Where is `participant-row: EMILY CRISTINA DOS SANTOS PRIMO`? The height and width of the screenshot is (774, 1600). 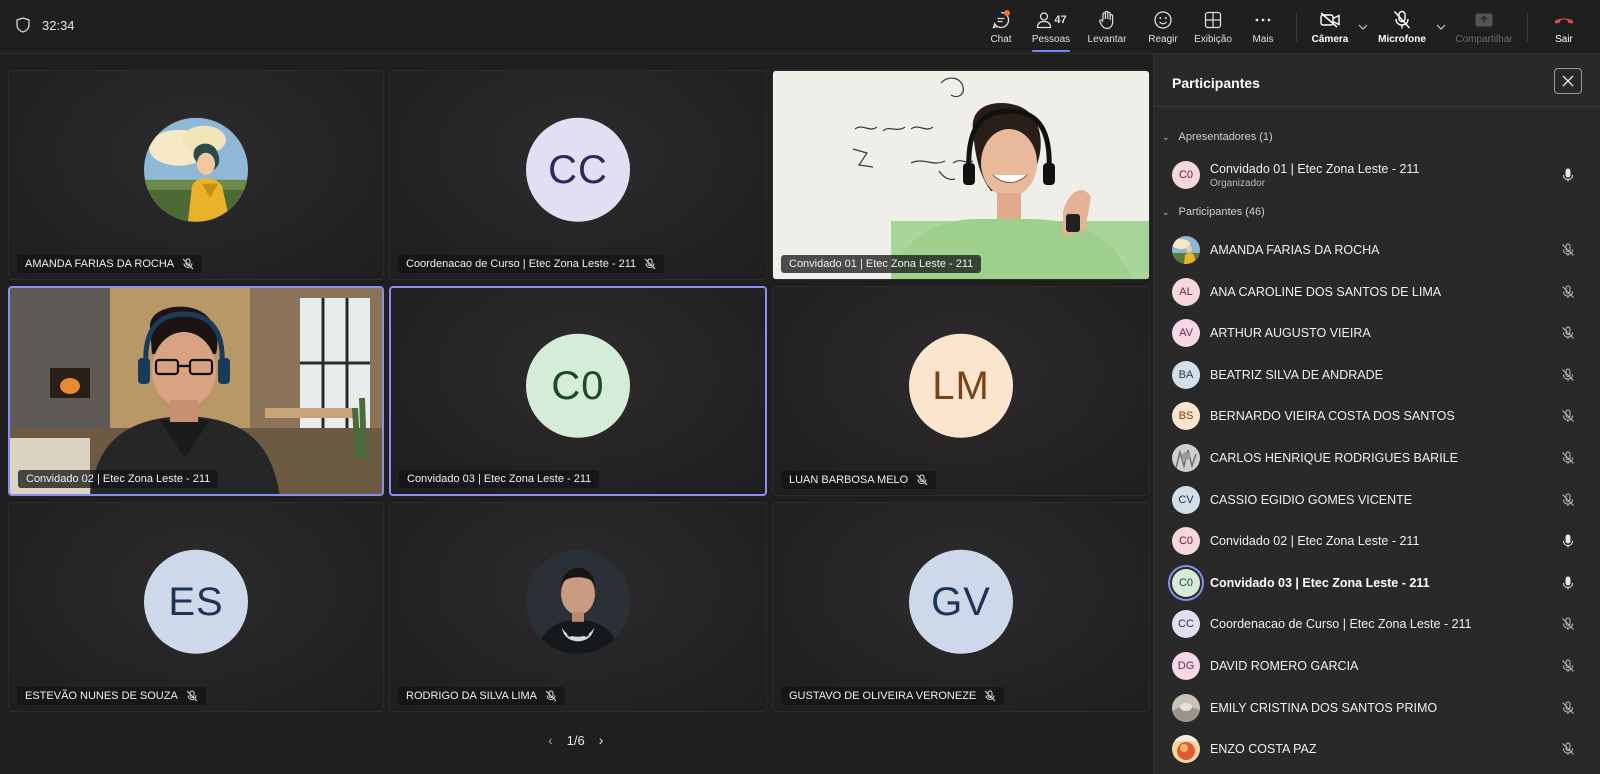
participant-row: EMILY CRISTINA DOS SANTOS PRIMO is located at coordinates (1374, 708).